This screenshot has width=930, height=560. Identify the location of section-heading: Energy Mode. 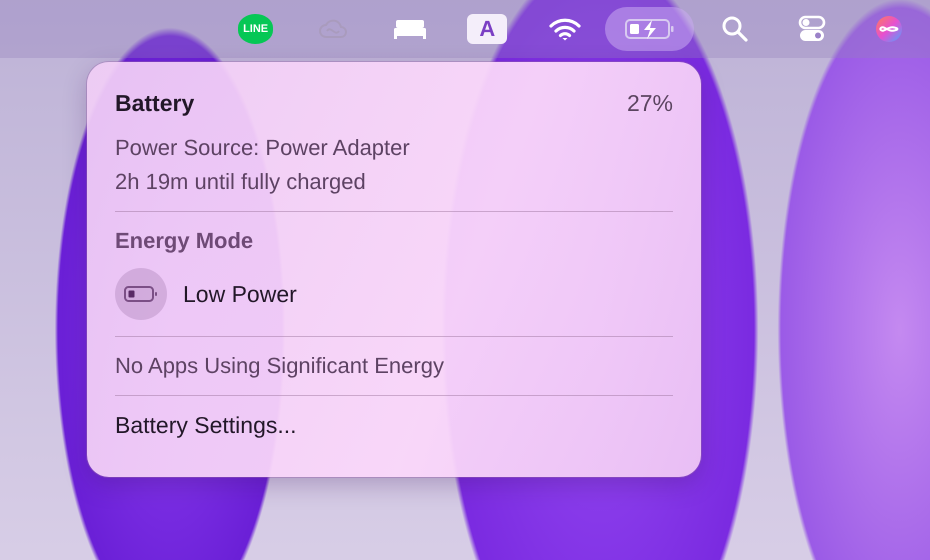
(184, 241).